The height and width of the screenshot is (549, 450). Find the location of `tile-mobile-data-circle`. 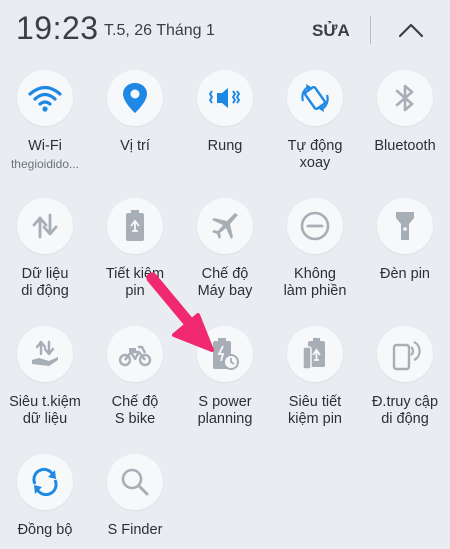

tile-mobile-data-circle is located at coordinates (45, 226).